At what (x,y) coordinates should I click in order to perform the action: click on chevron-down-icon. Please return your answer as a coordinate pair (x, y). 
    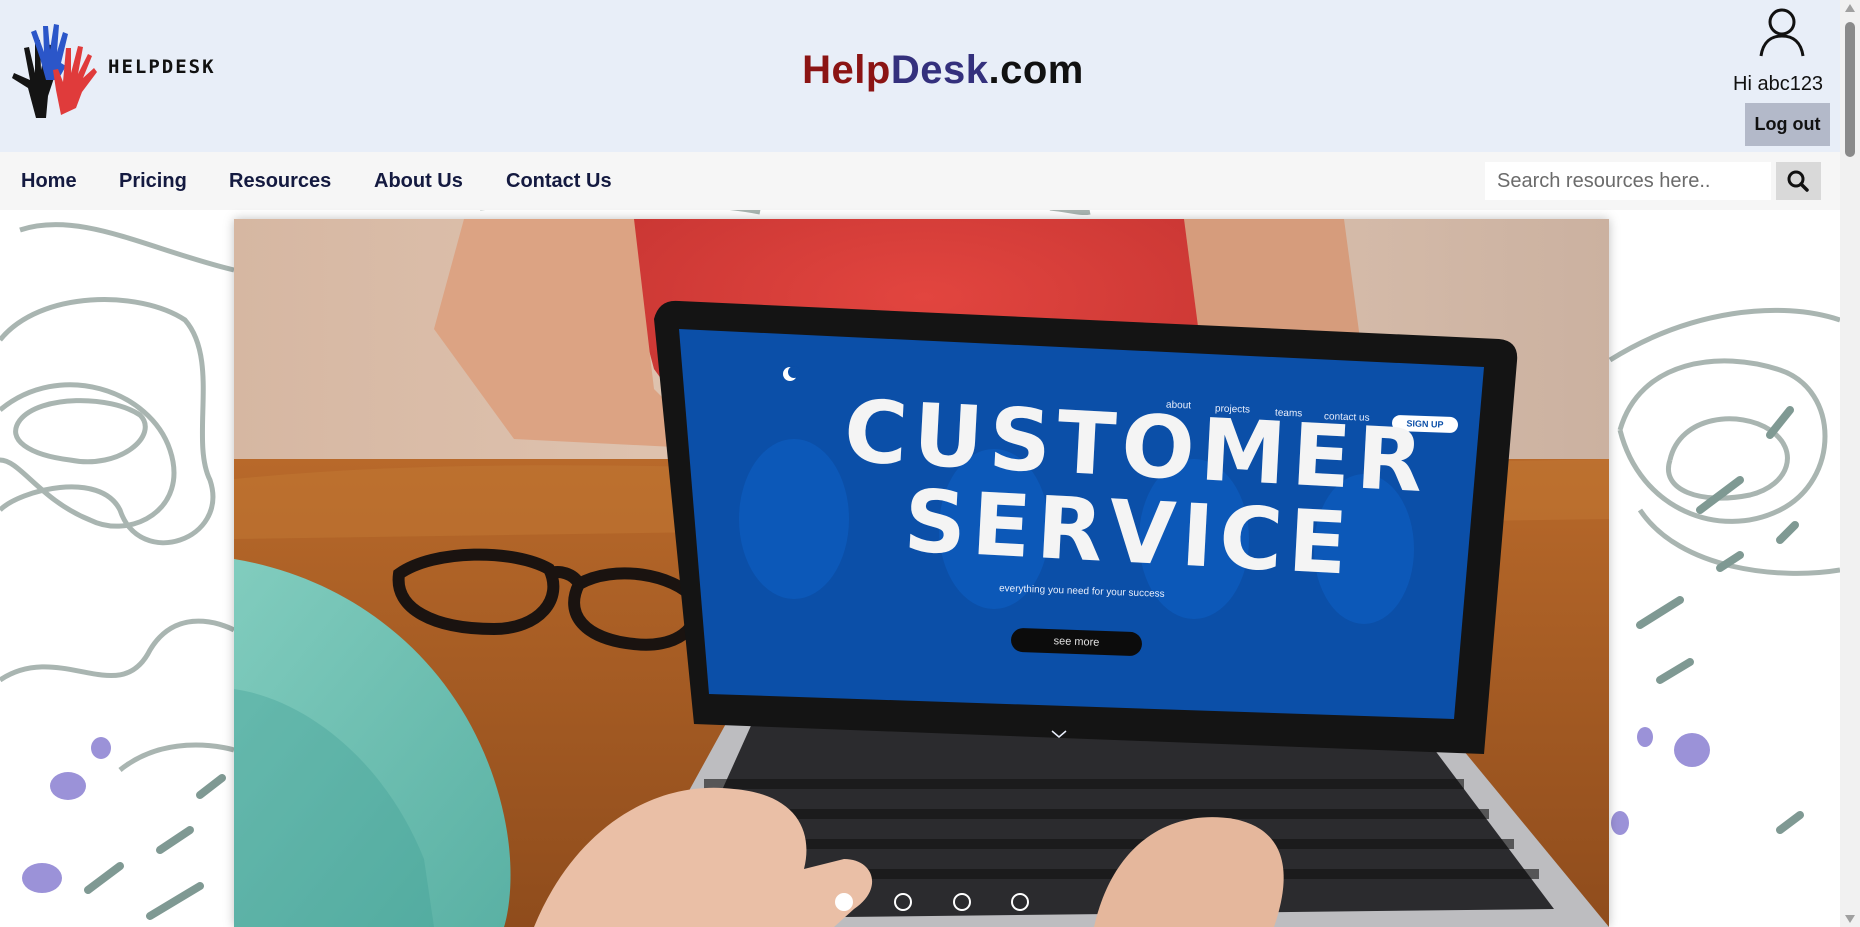
    Looking at the image, I should click on (1059, 734).